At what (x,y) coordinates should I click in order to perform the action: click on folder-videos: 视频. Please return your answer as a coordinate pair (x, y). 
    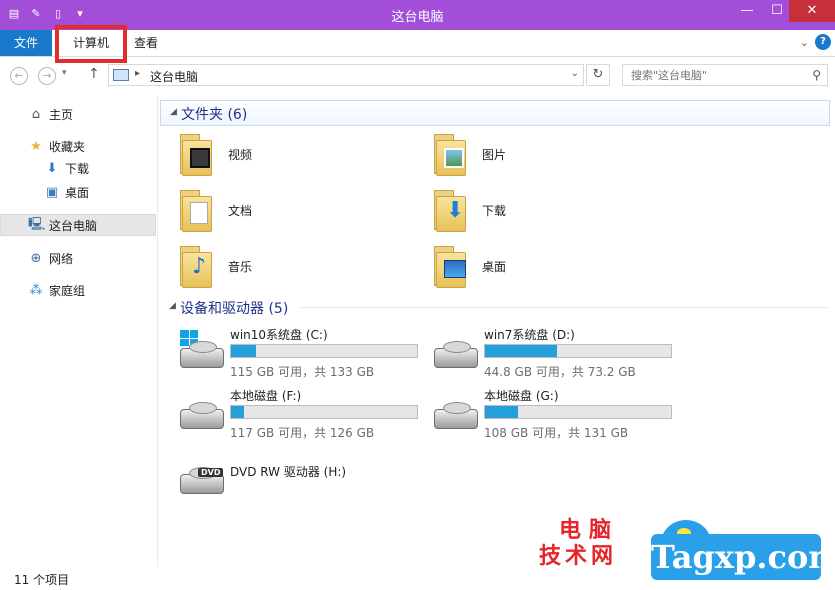
    Looking at the image, I should click on (298, 155).